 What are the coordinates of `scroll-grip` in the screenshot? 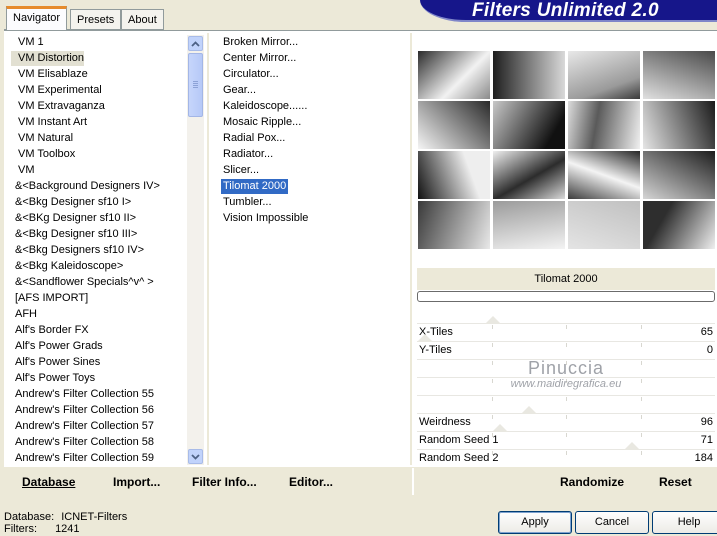 It's located at (195, 81).